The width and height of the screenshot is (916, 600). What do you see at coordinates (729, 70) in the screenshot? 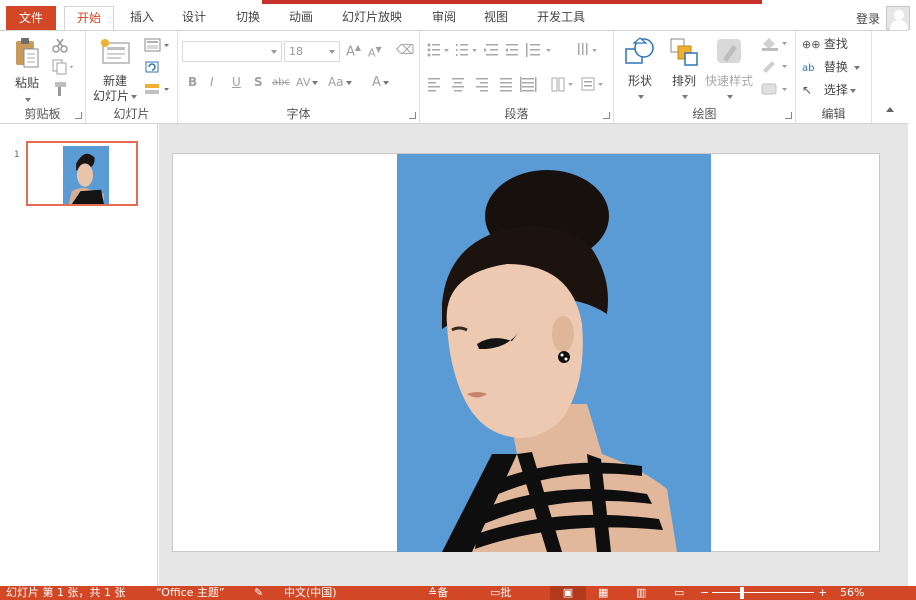
I see `quick-styles-button: 快速样式` at bounding box center [729, 70].